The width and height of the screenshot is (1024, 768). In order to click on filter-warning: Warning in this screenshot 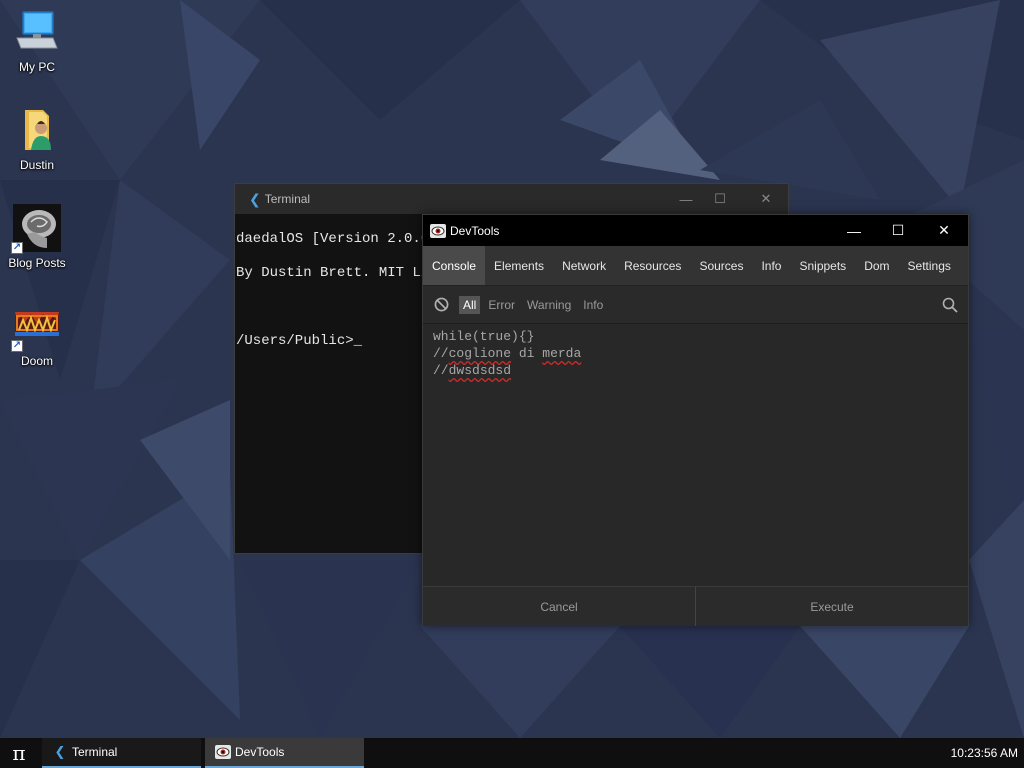, I will do `click(549, 305)`.